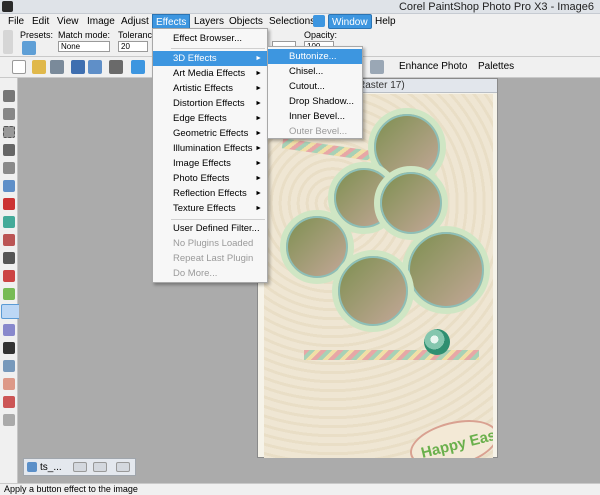 This screenshot has width=600, height=495. Describe the element at coordinates (116, 67) in the screenshot. I see `print-icon` at that location.